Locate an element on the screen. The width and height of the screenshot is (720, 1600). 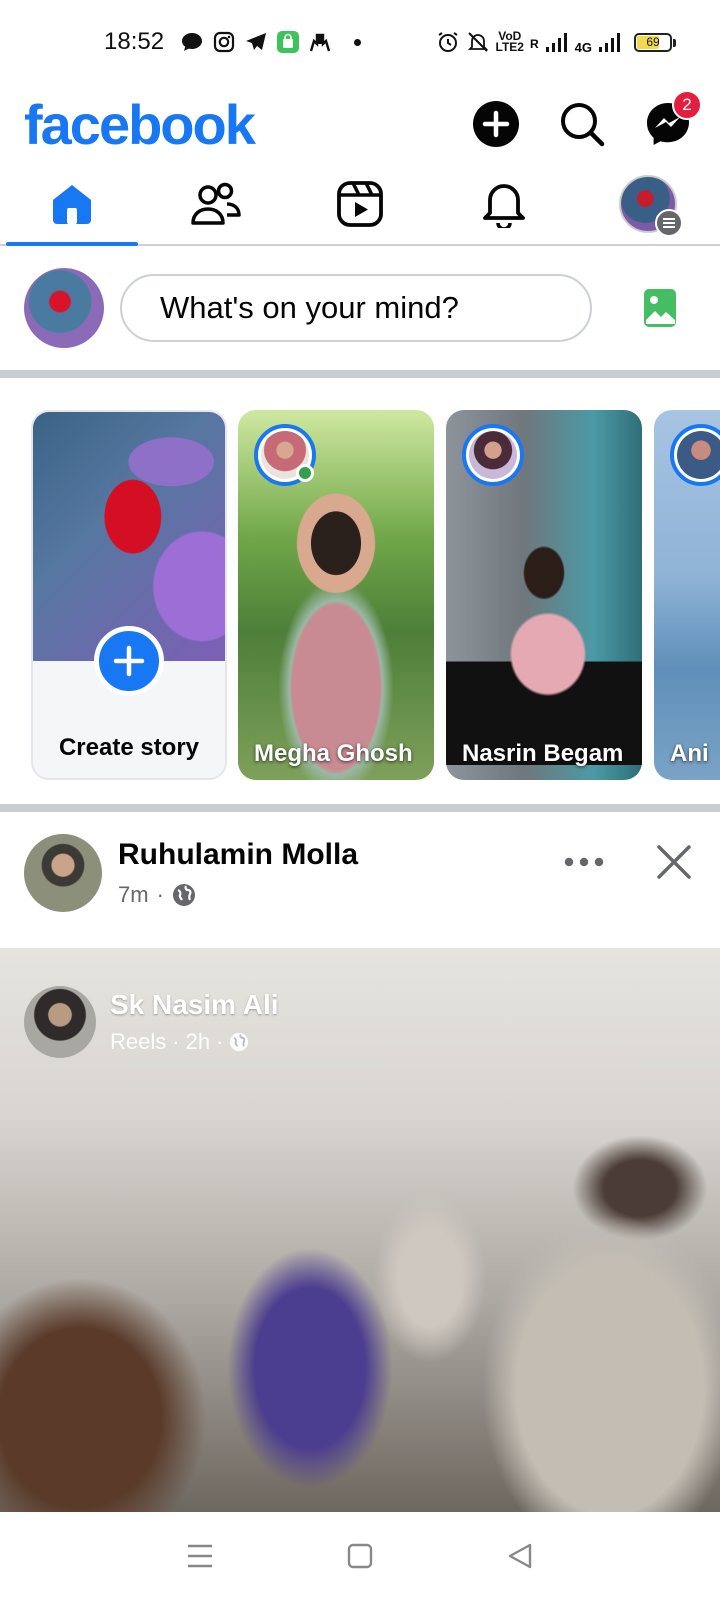
create-story-photo is located at coordinates (129, 536).